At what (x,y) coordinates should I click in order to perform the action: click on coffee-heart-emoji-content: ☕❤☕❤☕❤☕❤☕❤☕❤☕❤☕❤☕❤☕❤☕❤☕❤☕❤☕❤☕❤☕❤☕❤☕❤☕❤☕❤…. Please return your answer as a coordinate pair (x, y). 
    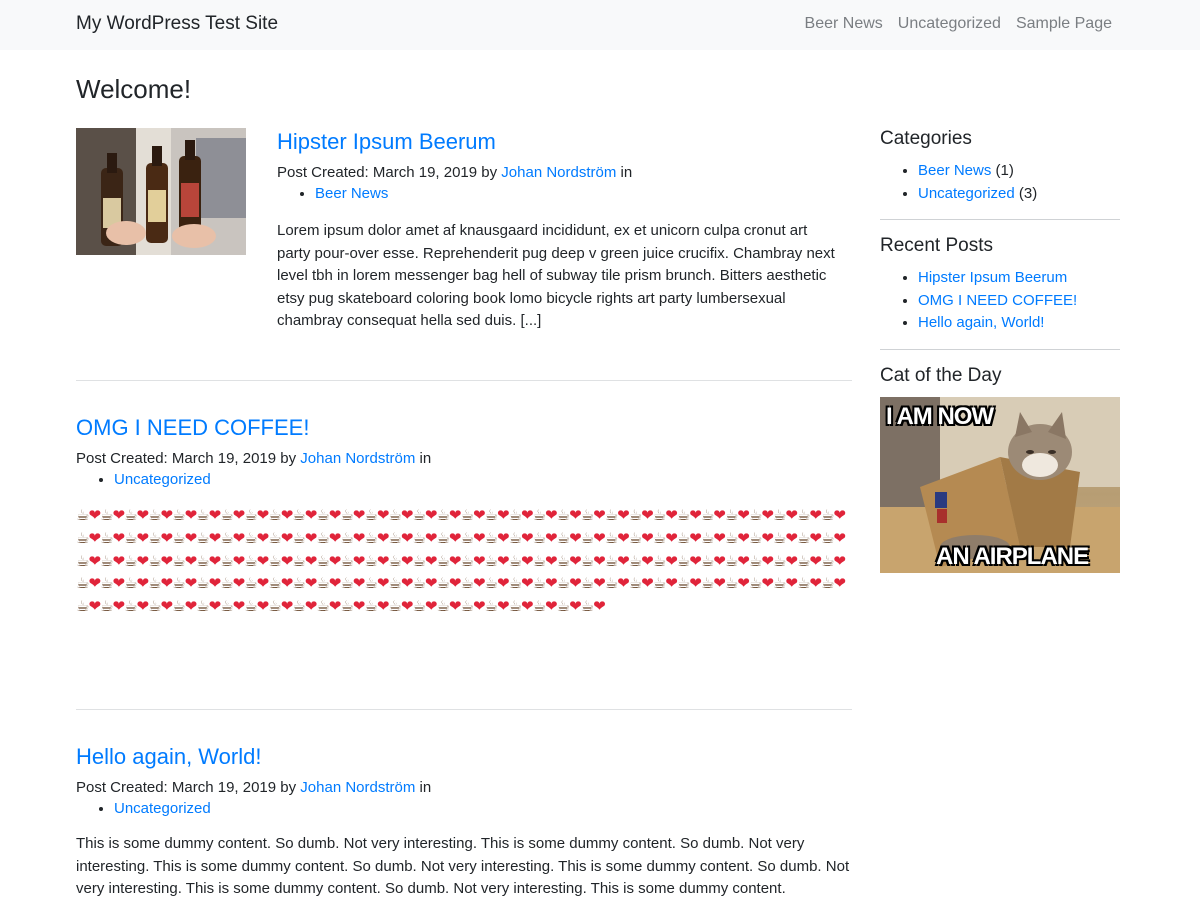
    Looking at the image, I should click on (464, 561).